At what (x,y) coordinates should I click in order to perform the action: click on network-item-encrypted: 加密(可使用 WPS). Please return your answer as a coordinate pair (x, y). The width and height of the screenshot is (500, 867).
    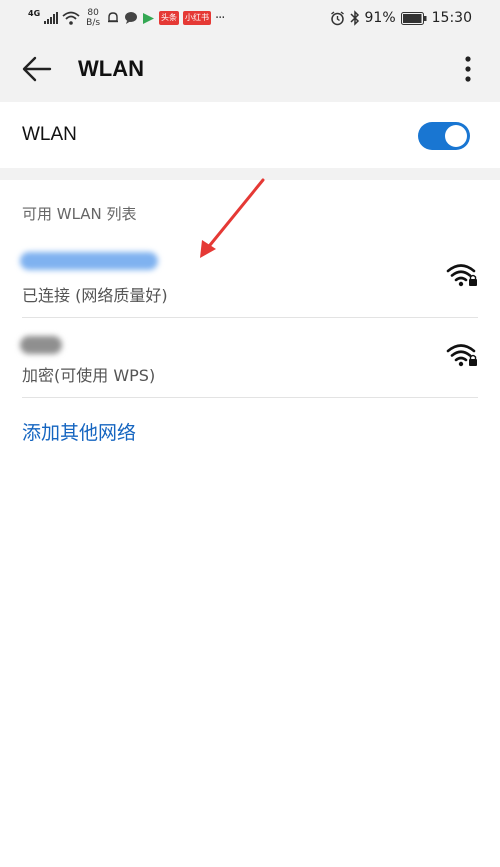
    Looking at the image, I should click on (250, 358).